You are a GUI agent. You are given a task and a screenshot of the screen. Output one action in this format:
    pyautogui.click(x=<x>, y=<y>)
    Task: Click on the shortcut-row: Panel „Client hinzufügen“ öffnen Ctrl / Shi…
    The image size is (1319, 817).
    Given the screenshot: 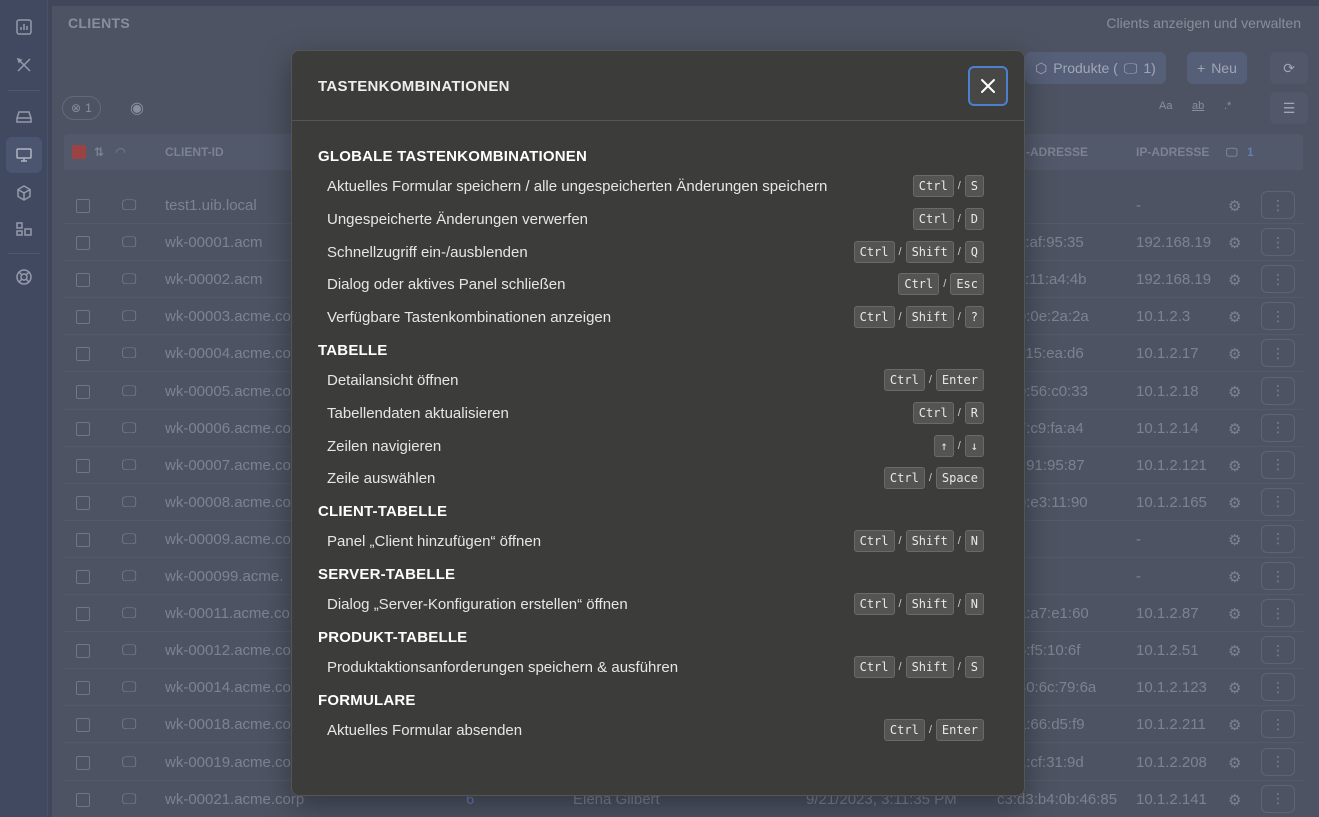 What is the action you would take?
    pyautogui.click(x=655, y=542)
    